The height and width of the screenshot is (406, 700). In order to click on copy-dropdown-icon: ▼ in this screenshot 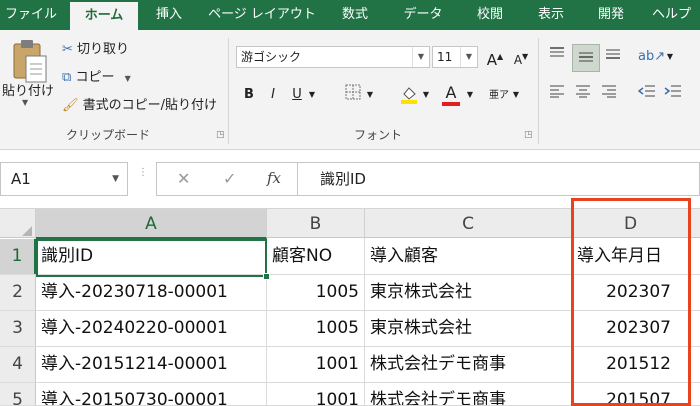, I will do `click(128, 78)`.